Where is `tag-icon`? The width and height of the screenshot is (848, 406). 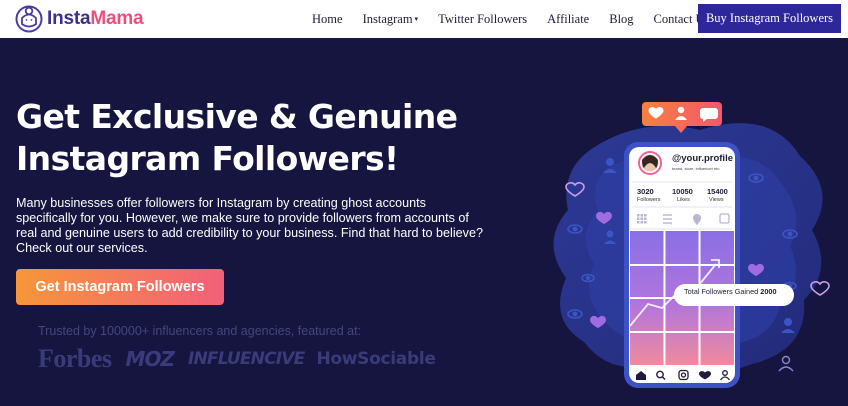
tag-icon is located at coordinates (724, 218).